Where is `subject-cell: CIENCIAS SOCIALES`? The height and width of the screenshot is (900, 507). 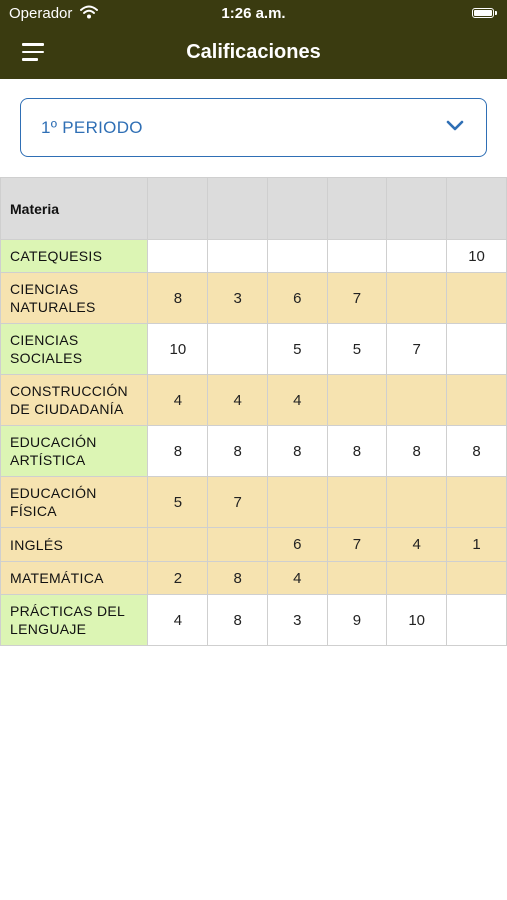
subject-cell: CIENCIAS SOCIALES is located at coordinates (74, 349).